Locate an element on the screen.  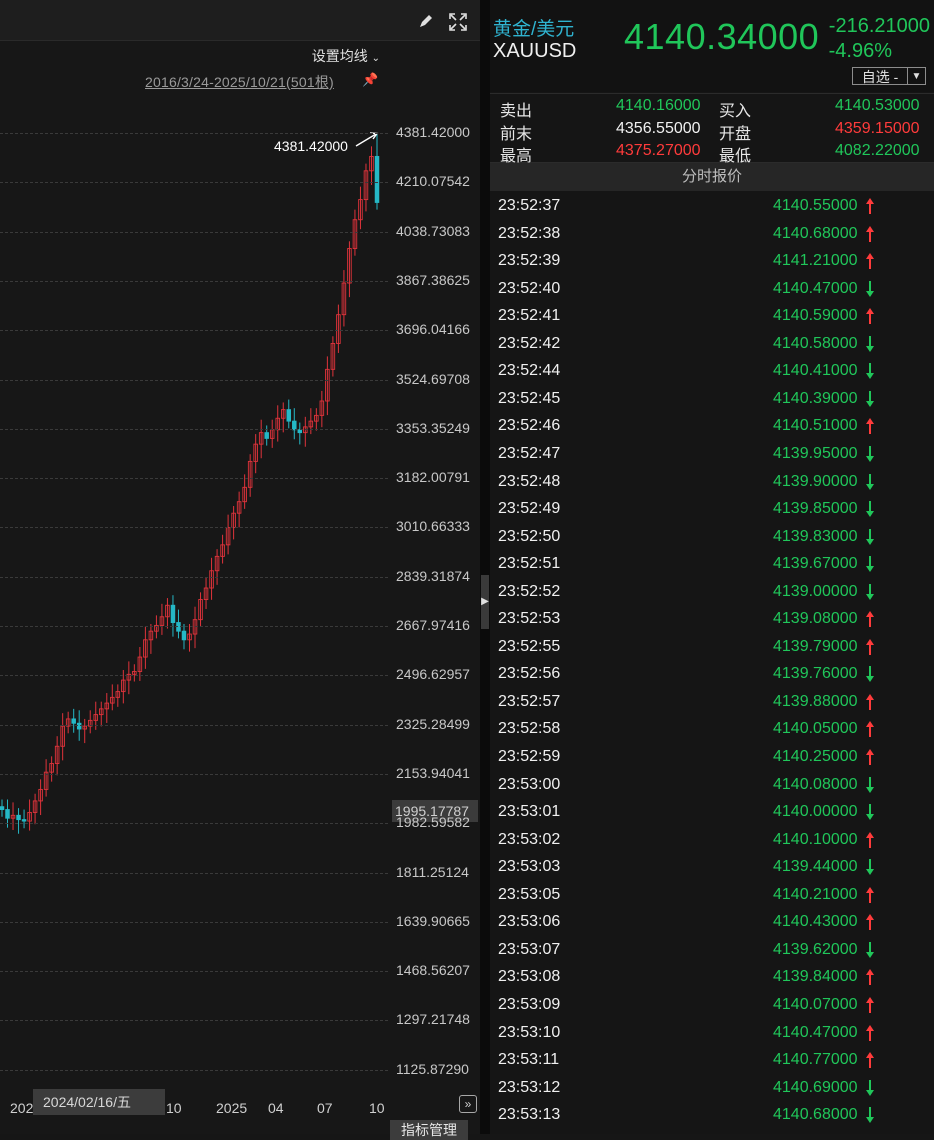
watchlist-button: 自选 - is located at coordinates (880, 76).